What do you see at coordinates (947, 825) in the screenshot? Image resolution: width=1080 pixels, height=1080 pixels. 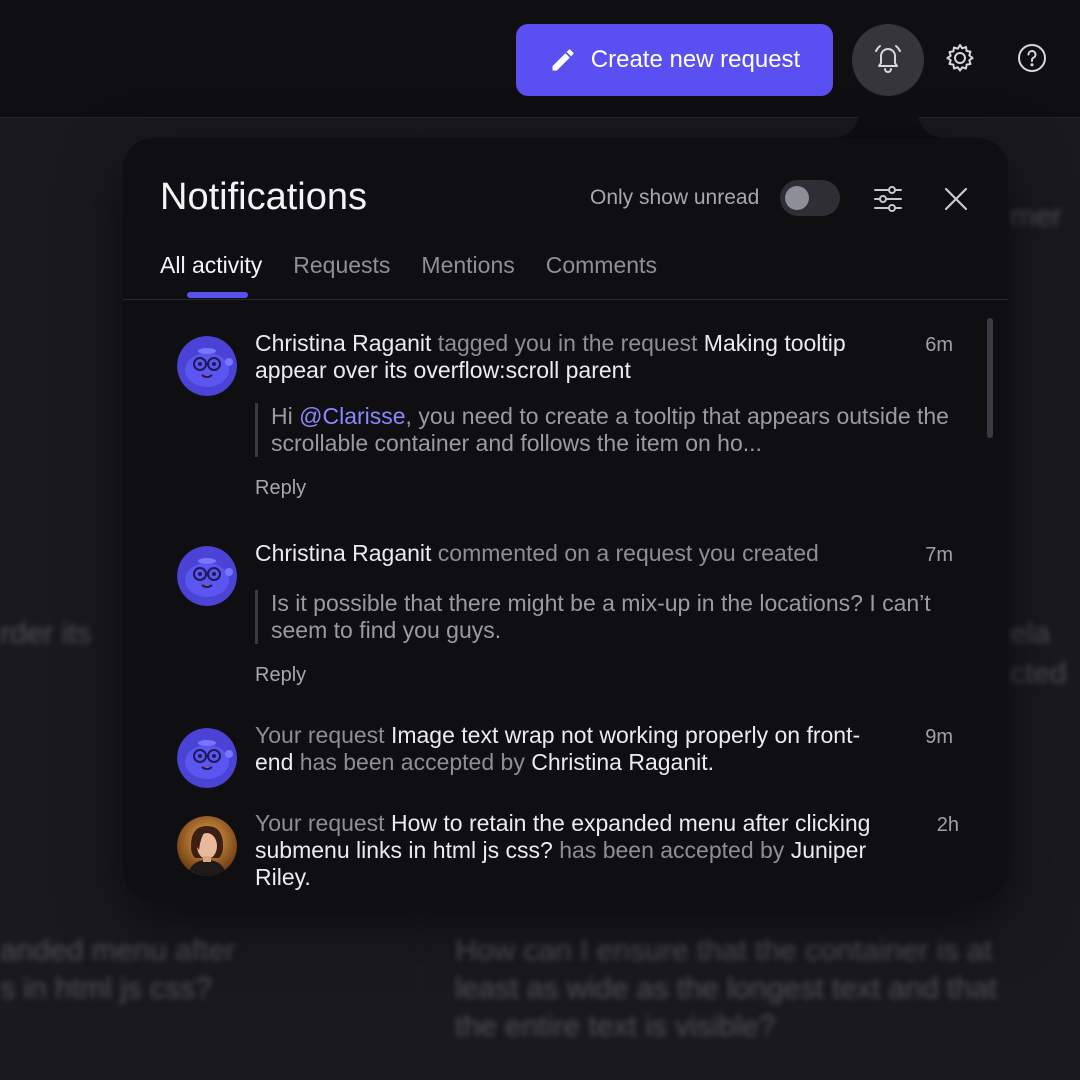 I see `notification-time: 2h` at bounding box center [947, 825].